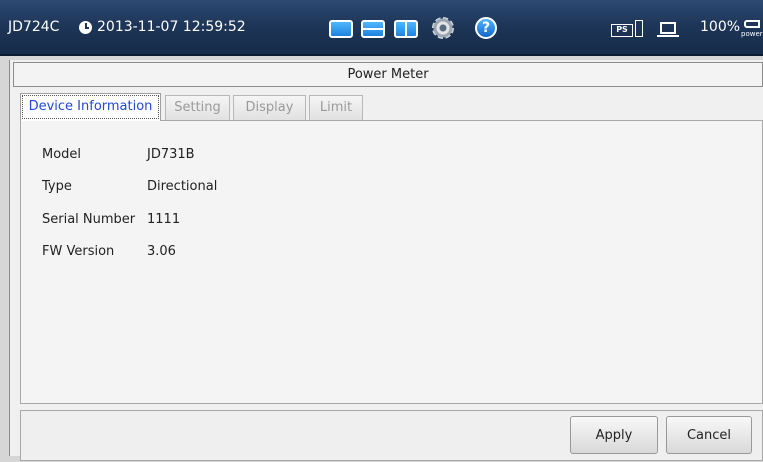  Describe the element at coordinates (622, 30) in the screenshot. I see `ps-label: PS` at that location.